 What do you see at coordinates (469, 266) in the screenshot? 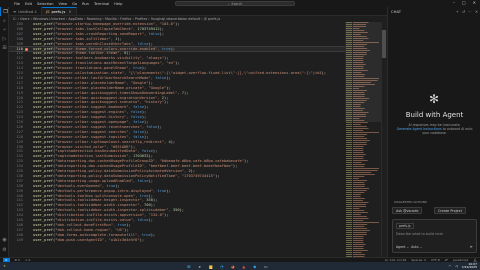
I see `clock: 10:07 7/22/2025` at bounding box center [469, 266].